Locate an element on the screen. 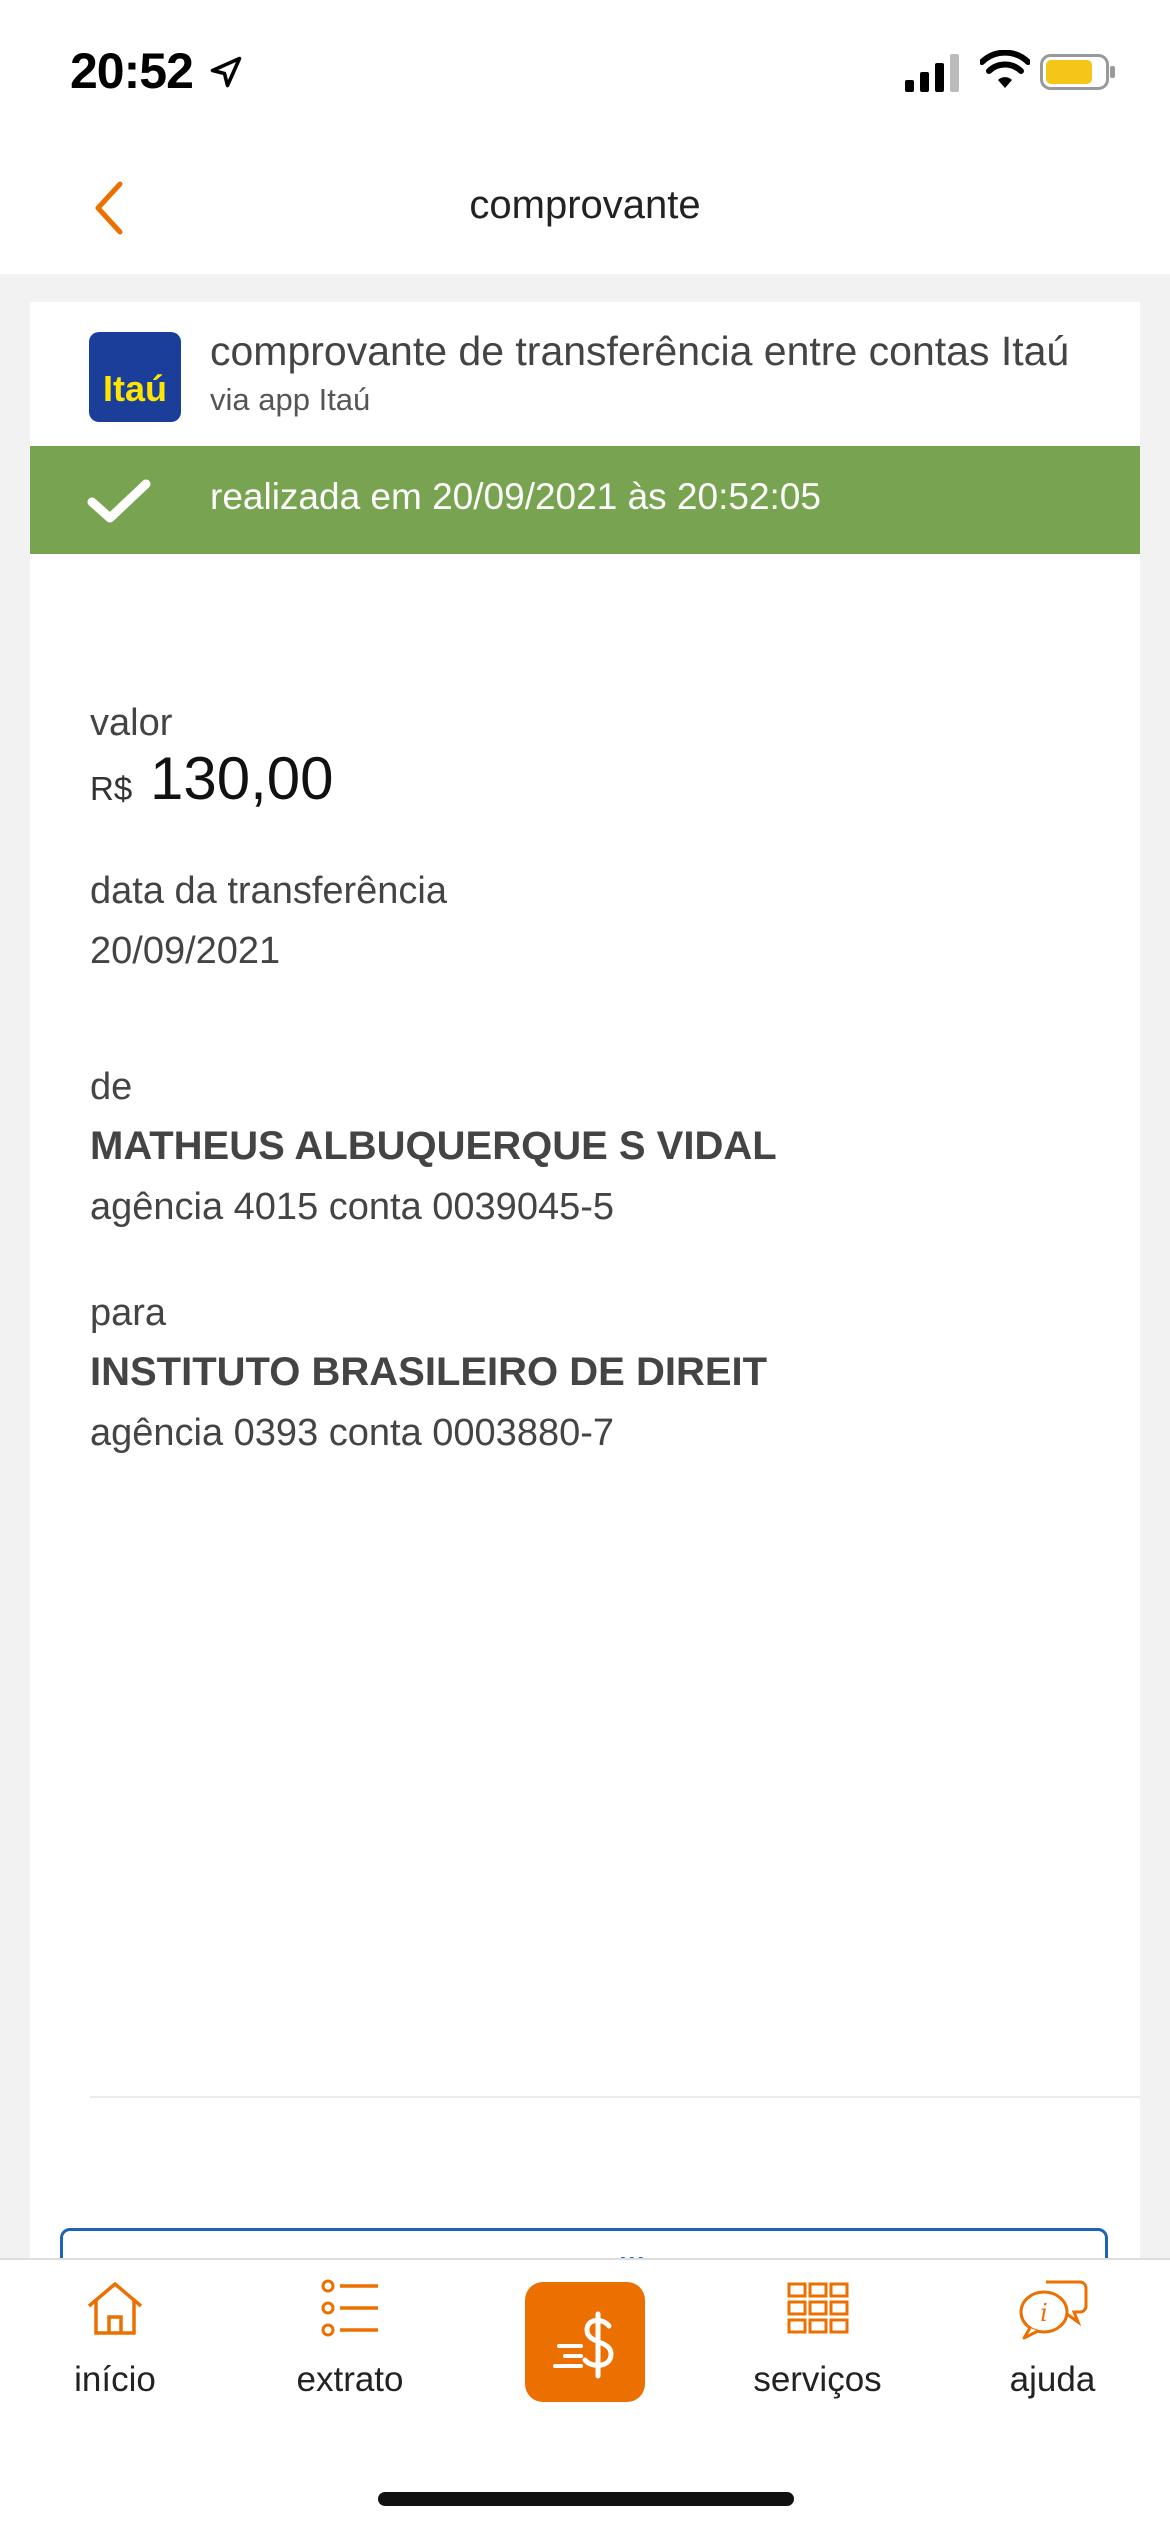  tab-label-extrato: extrato is located at coordinates (350, 2379).